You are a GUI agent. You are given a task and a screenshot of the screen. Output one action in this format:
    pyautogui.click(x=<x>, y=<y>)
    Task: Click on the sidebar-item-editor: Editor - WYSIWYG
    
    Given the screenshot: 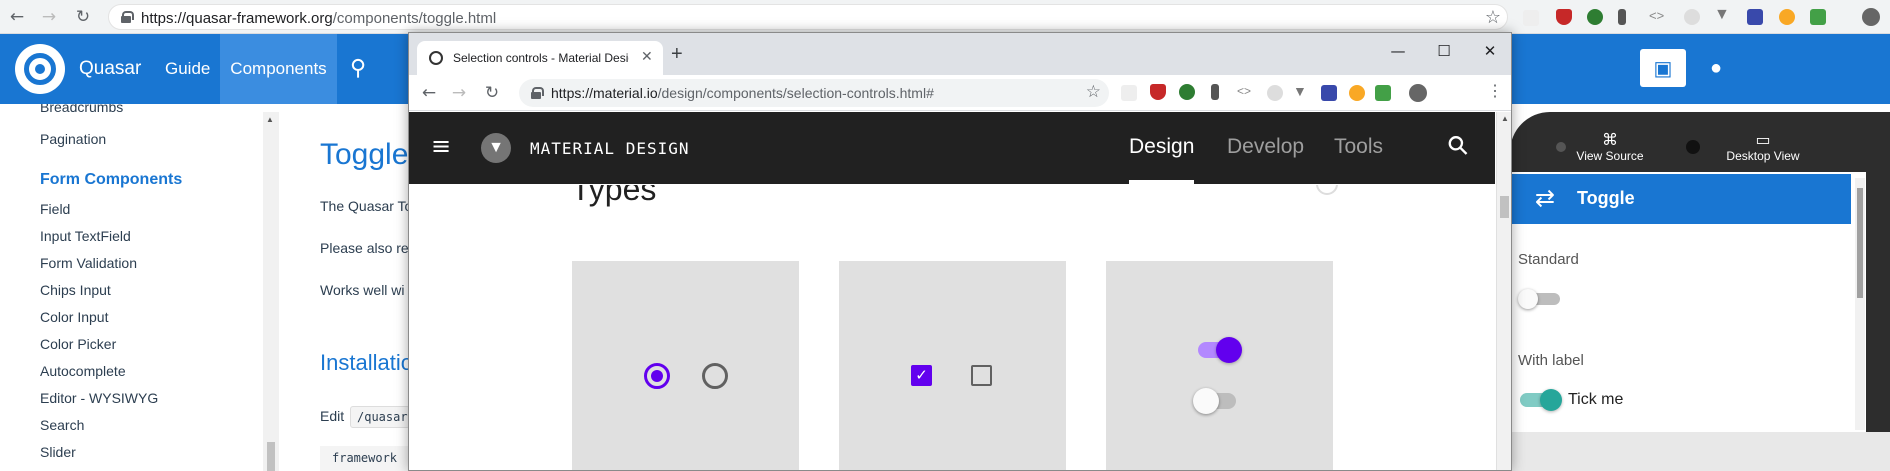 What is the action you would take?
    pyautogui.click(x=99, y=398)
    